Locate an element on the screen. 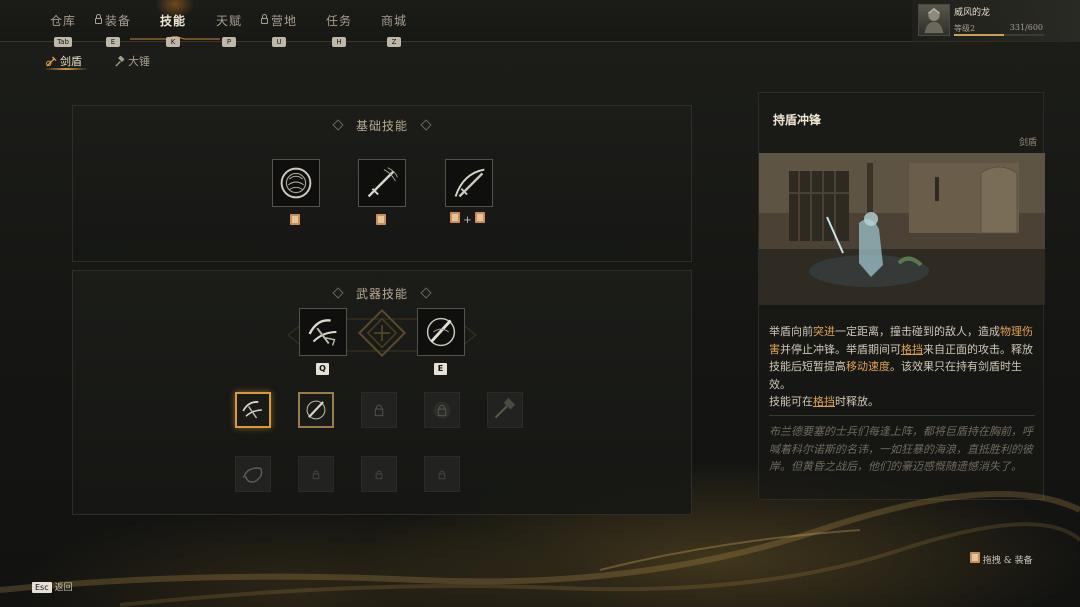 Image resolution: width=1080 pixels, height=607 pixels. weapon-tab-sword-shield-label: 剑盾 is located at coordinates (71, 61).